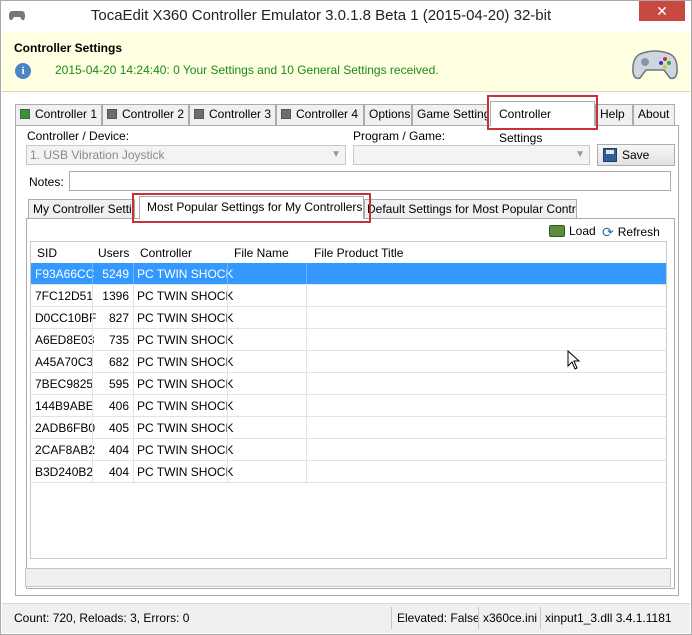 This screenshot has height=635, width=692. I want to click on tab-my-controller-settings: My Controller Settings, so click(81, 209).